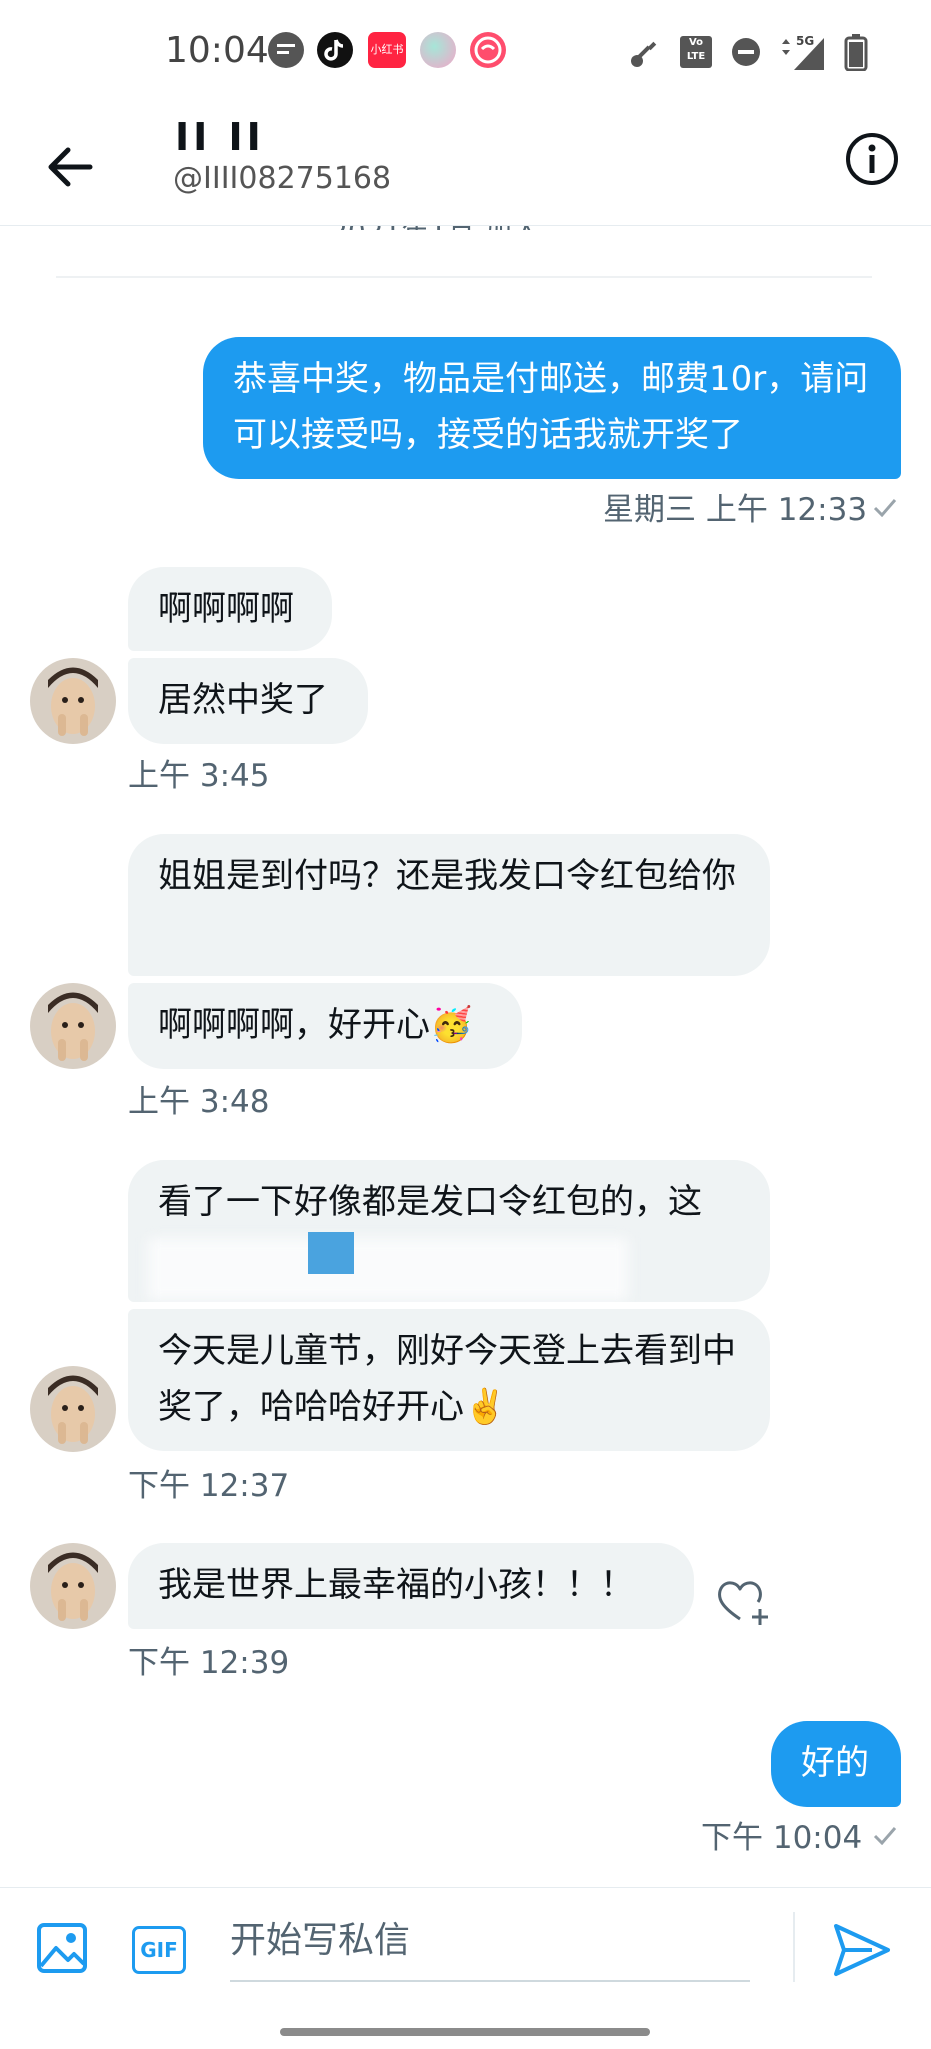 Image resolution: width=931 pixels, height=2049 pixels. Describe the element at coordinates (282, 178) in the screenshot. I see `conversation-handle: @IIII08275168` at that location.